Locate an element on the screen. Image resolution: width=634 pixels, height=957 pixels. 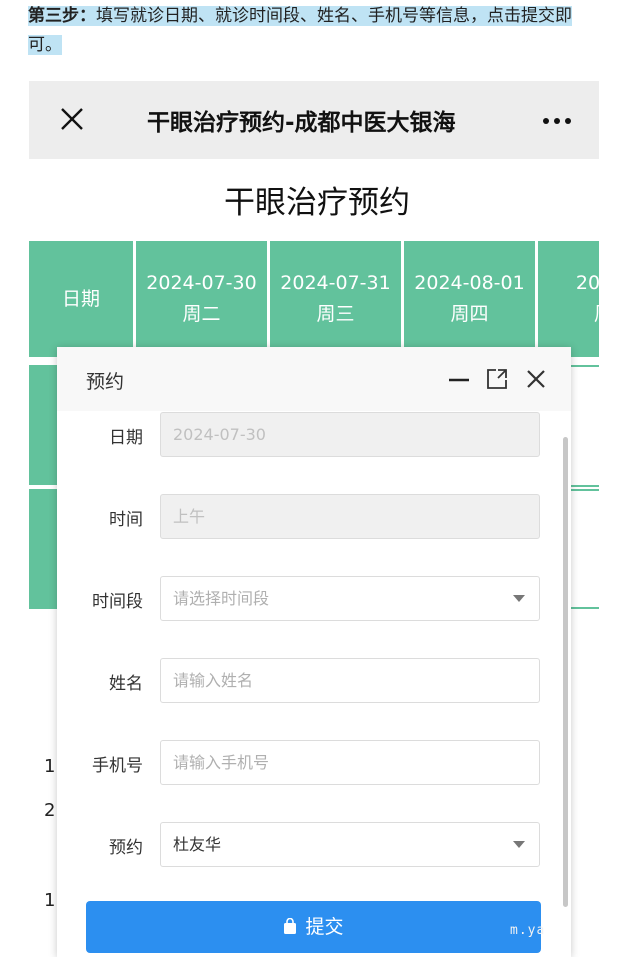
time-label: 时间 is located at coordinates (126, 520).